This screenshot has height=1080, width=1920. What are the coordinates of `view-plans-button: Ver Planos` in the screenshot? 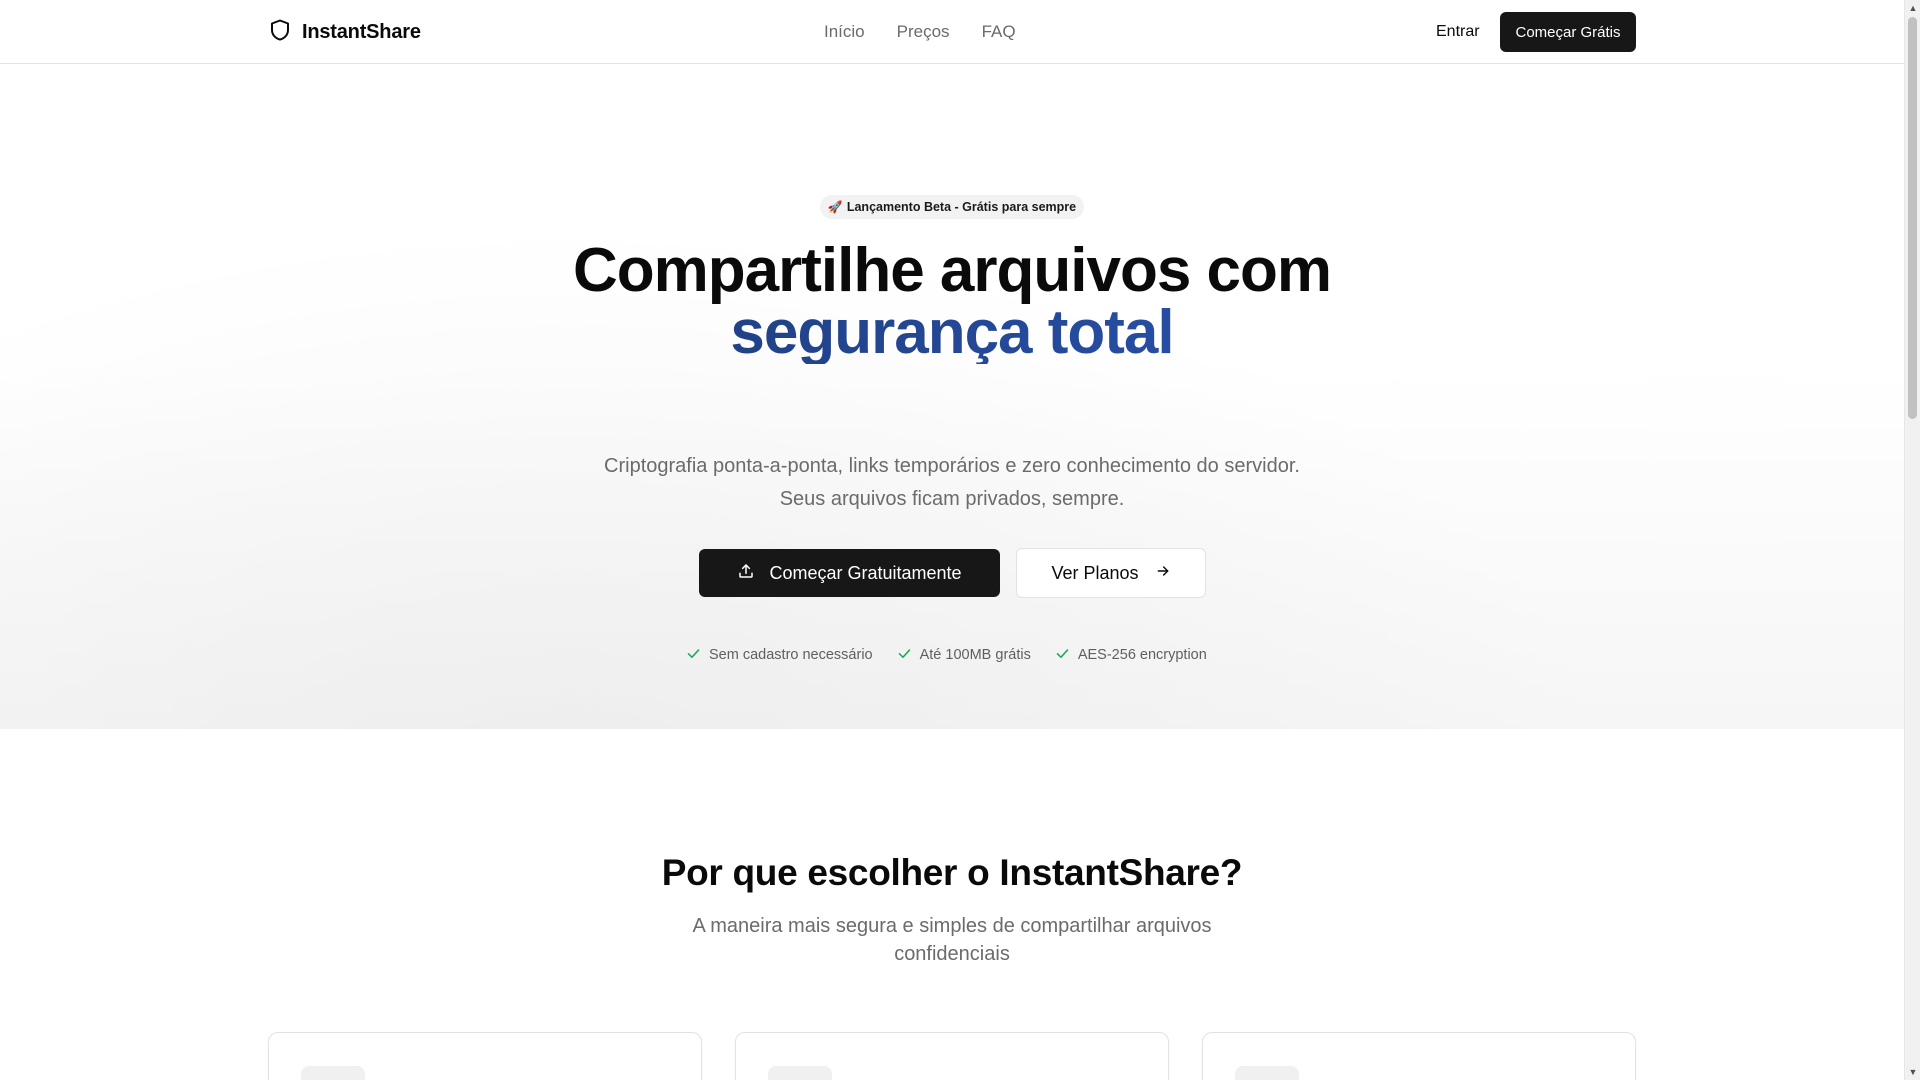 It's located at (1111, 573).